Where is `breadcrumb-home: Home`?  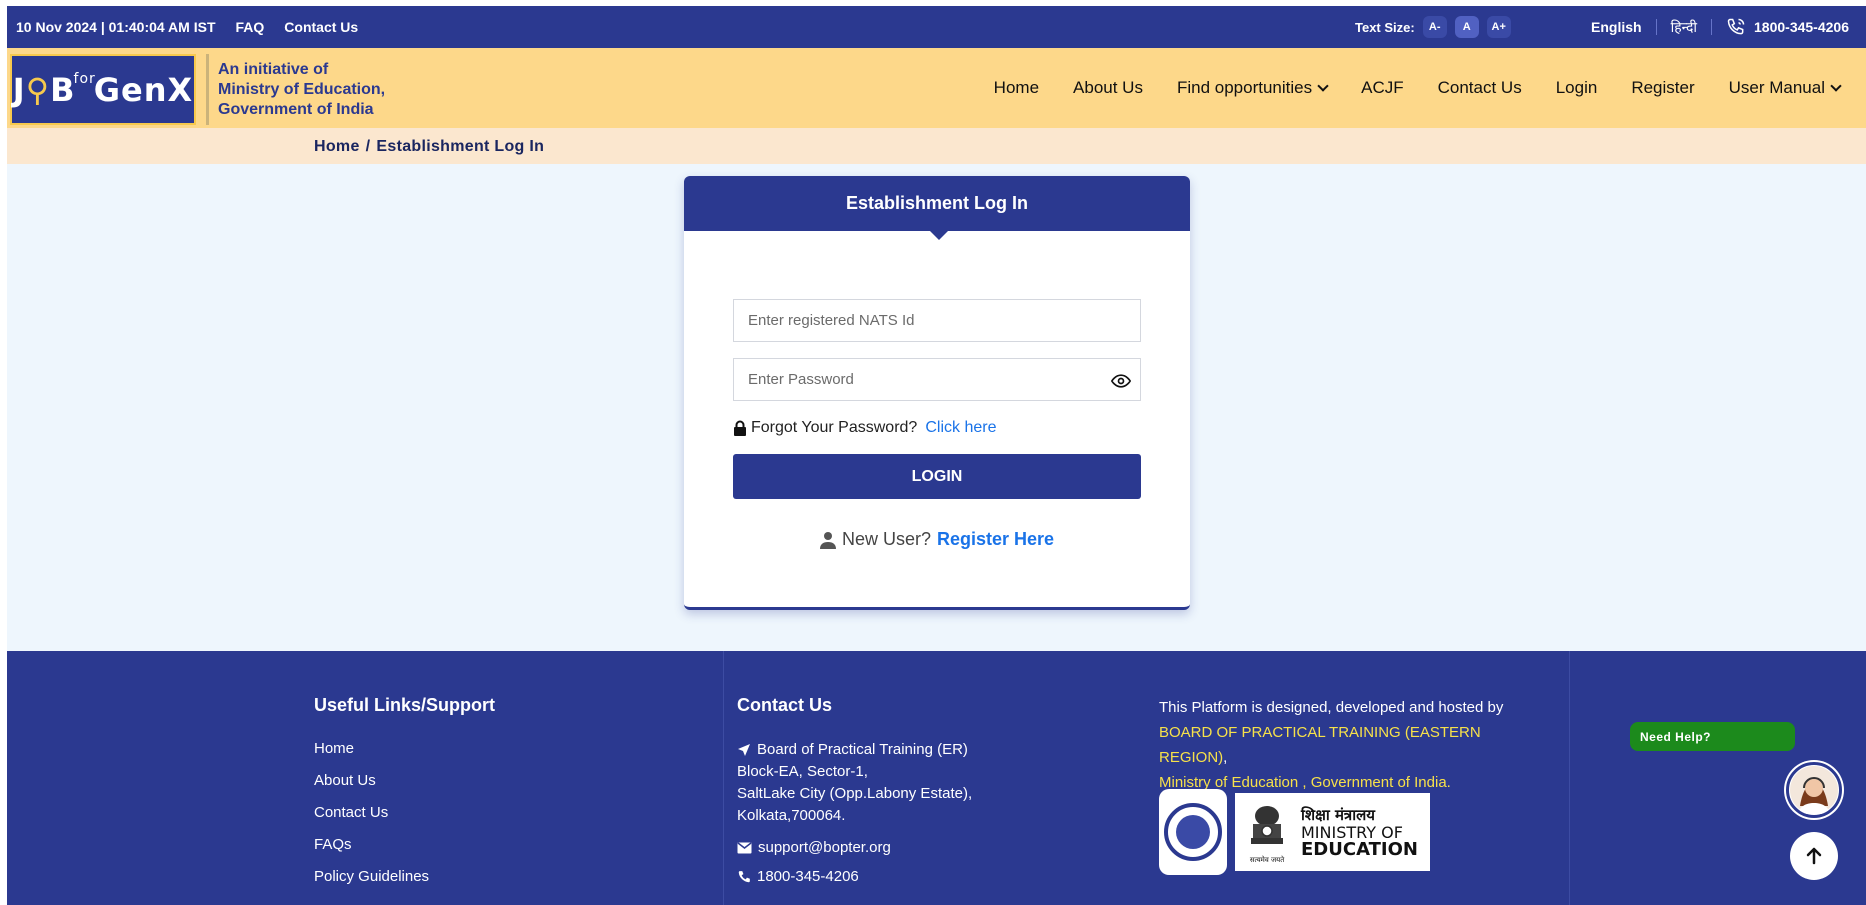
breadcrumb-home: Home is located at coordinates (337, 146).